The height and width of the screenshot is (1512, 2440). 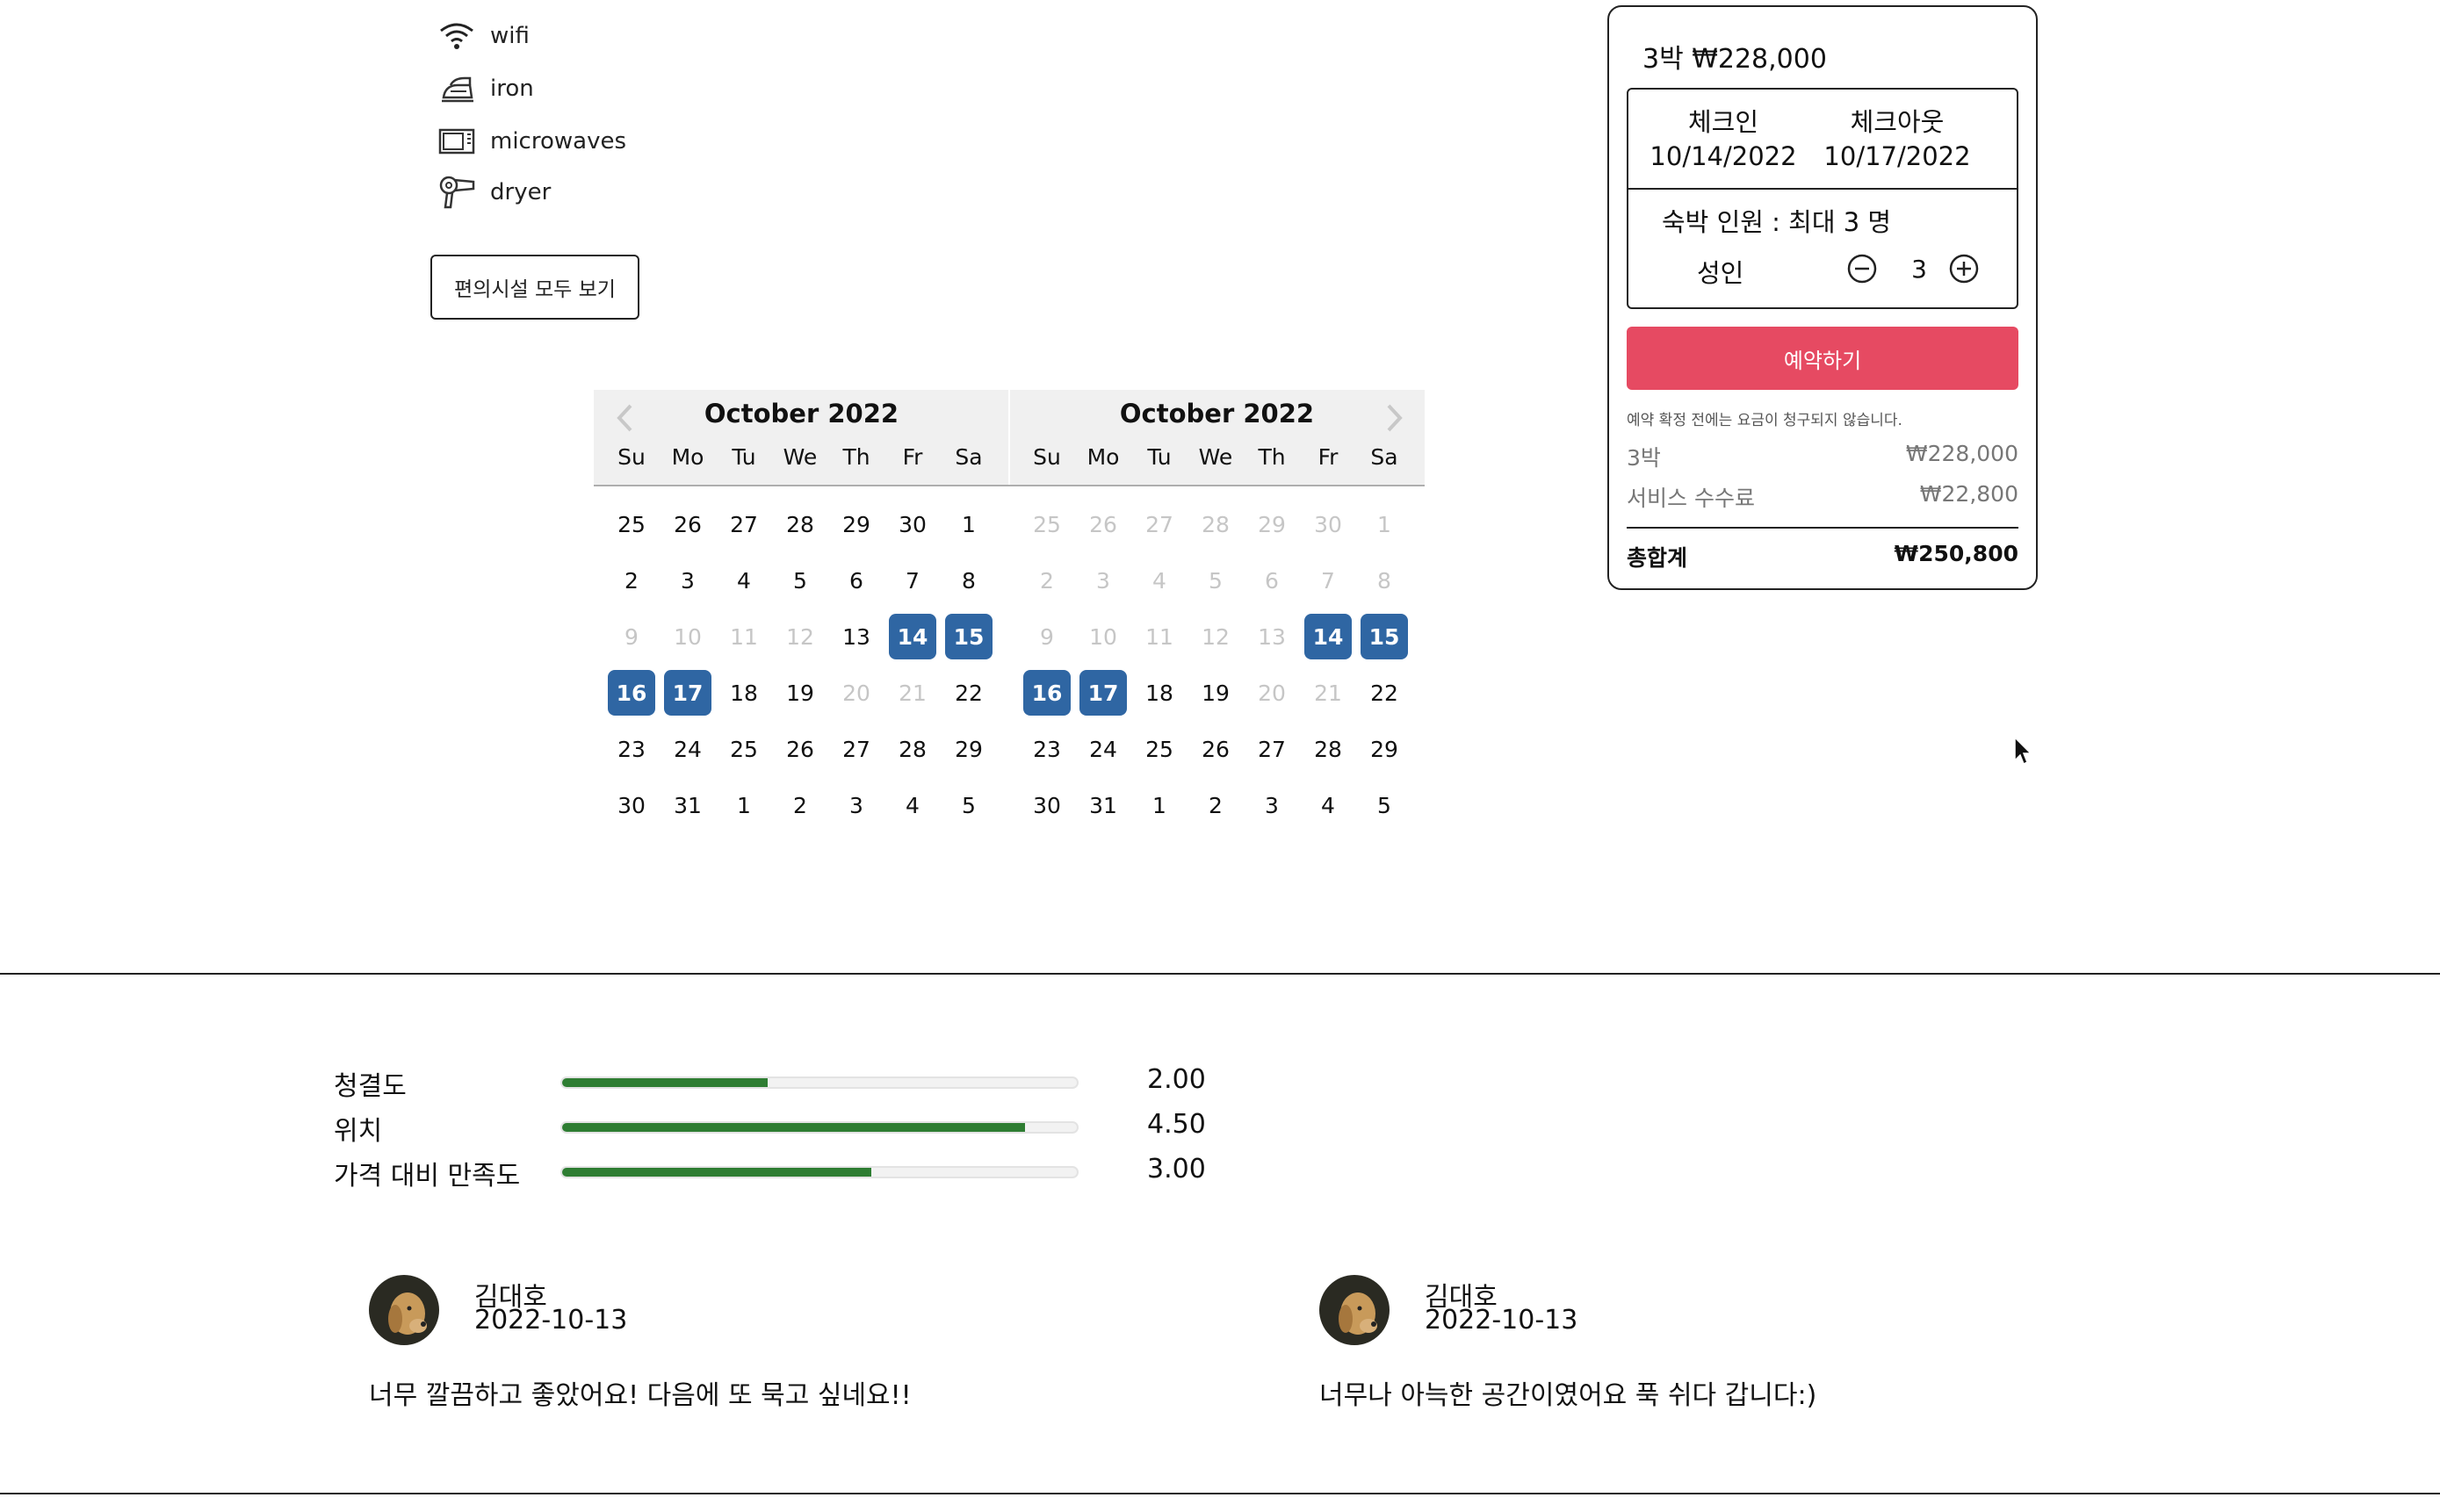 What do you see at coordinates (1897, 139) in the screenshot?
I see `checkout-field: 체크아웃 10/17/2022` at bounding box center [1897, 139].